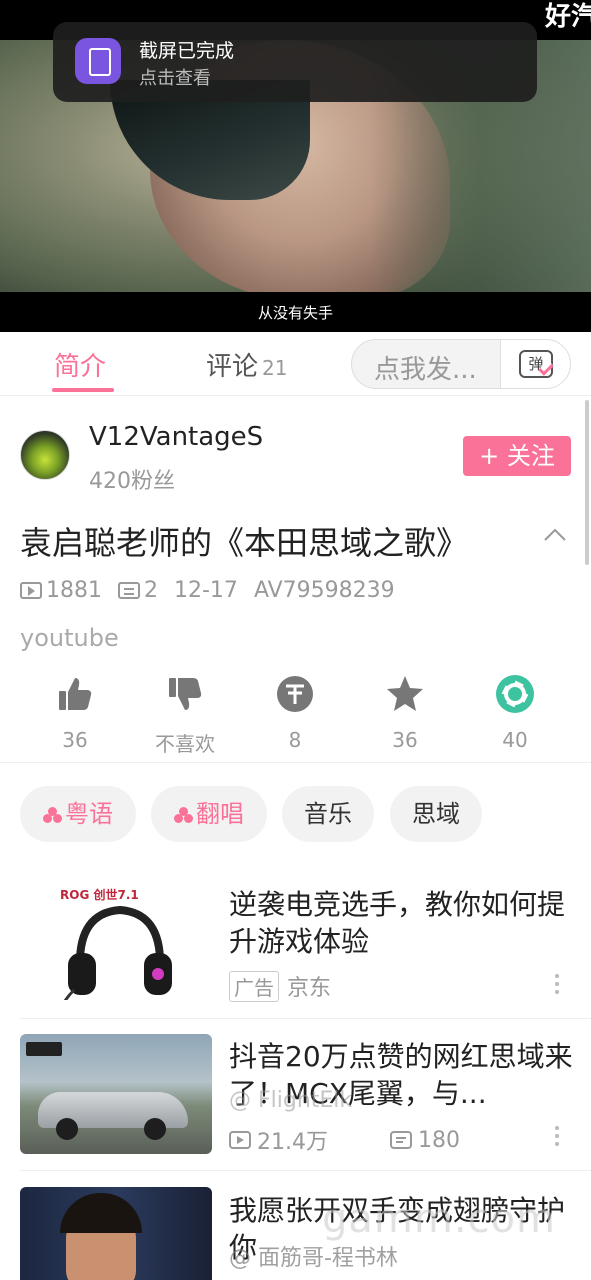 Image resolution: width=591 pixels, height=1280 pixels. What do you see at coordinates (175, 78) in the screenshot?
I see `notification-subtitle: 点击查看` at bounding box center [175, 78].